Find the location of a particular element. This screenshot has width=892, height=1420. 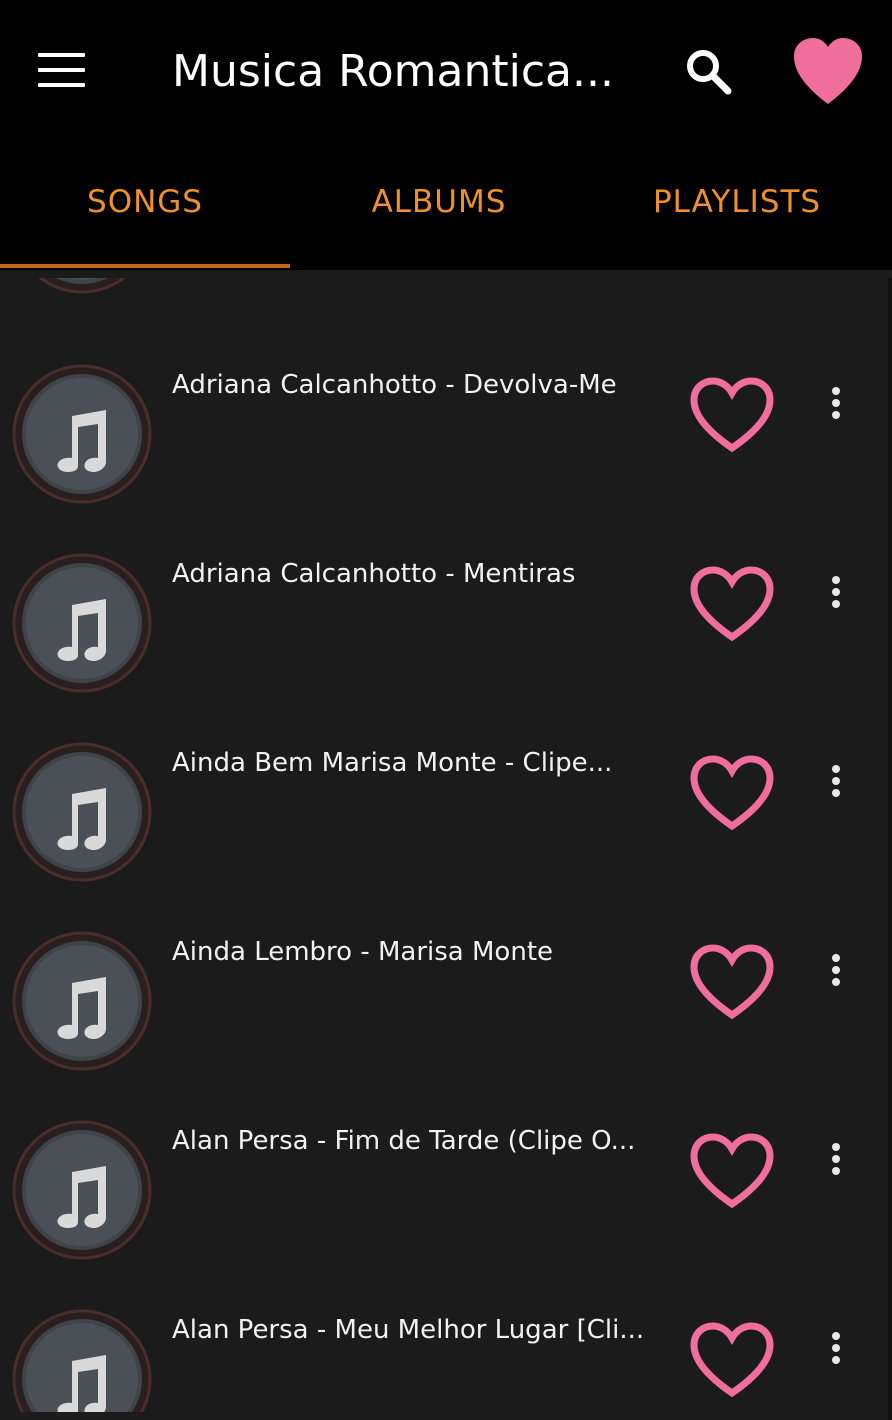

favorites-button is located at coordinates (828, 72).